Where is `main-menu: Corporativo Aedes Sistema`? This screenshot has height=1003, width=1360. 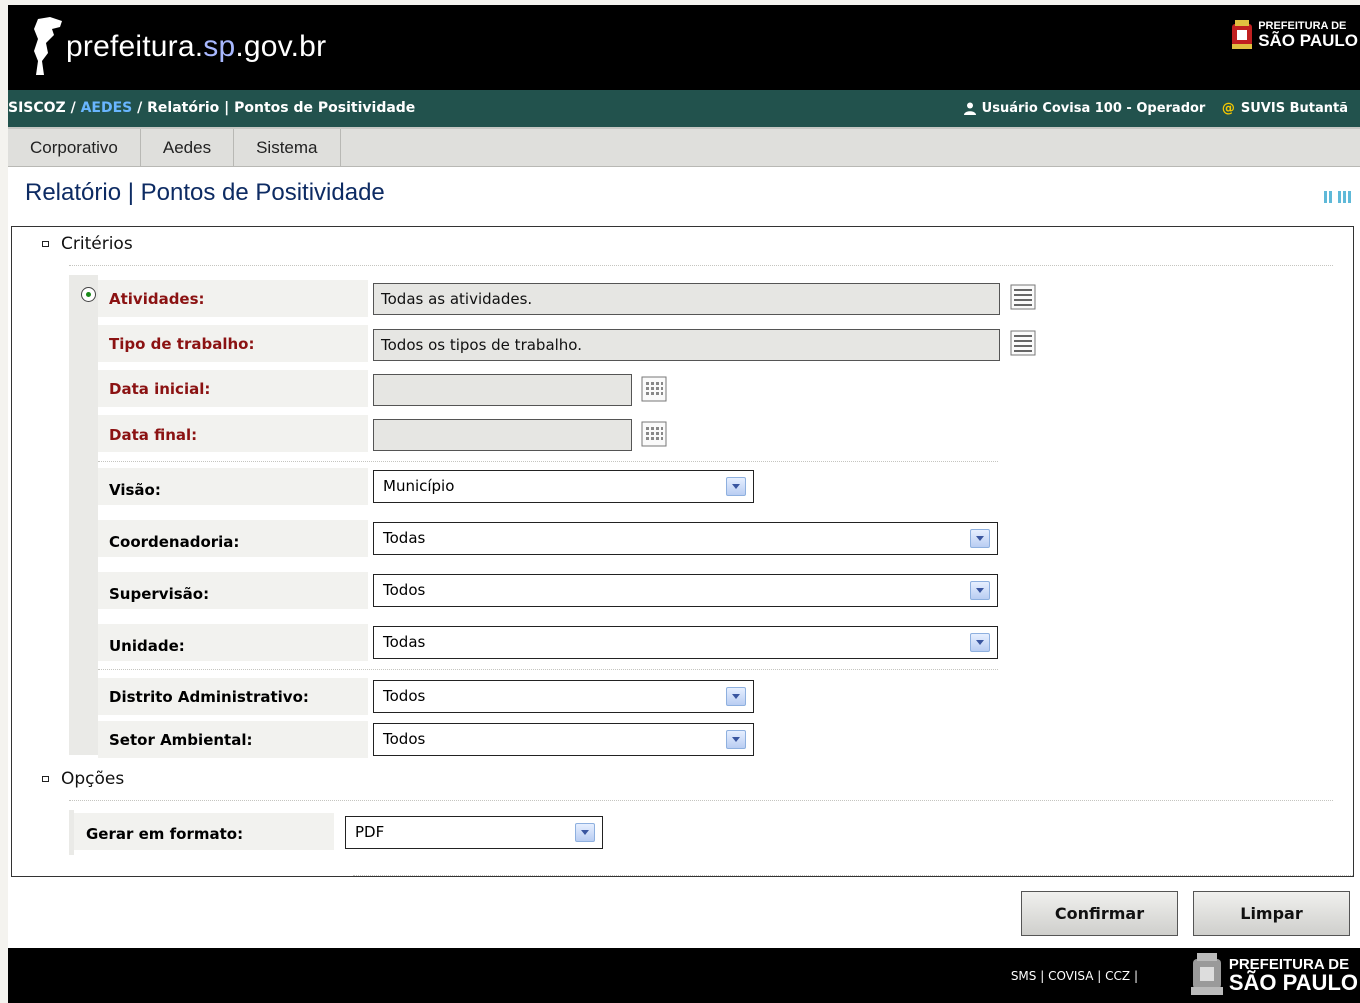 main-menu: Corporativo Aedes Sistema is located at coordinates (684, 148).